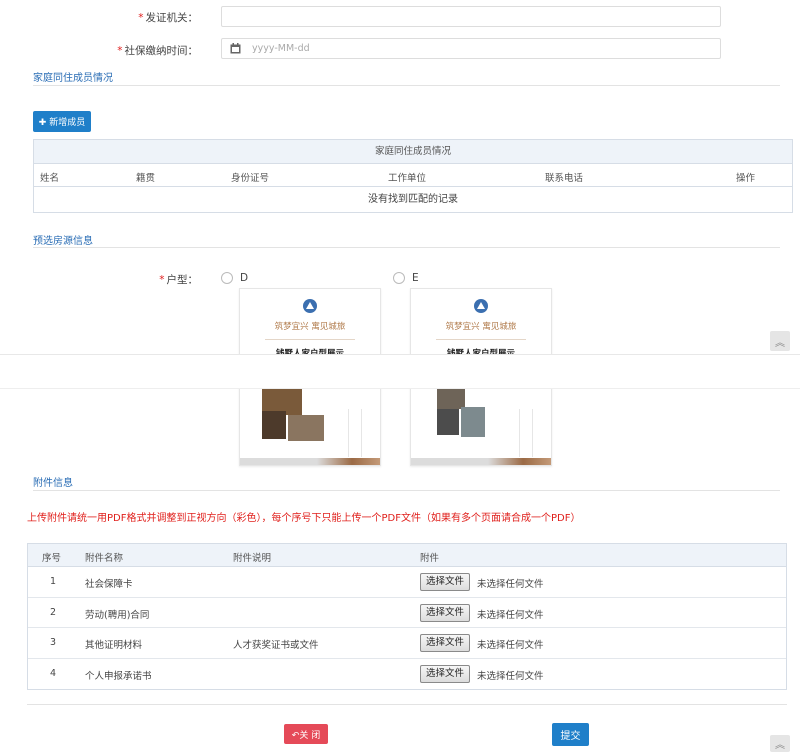 This screenshot has width=800, height=752. Describe the element at coordinates (407, 674) in the screenshot. I see `attachment-row: 4 个人申报承诺书 选择文件 未选择任何文件` at that location.